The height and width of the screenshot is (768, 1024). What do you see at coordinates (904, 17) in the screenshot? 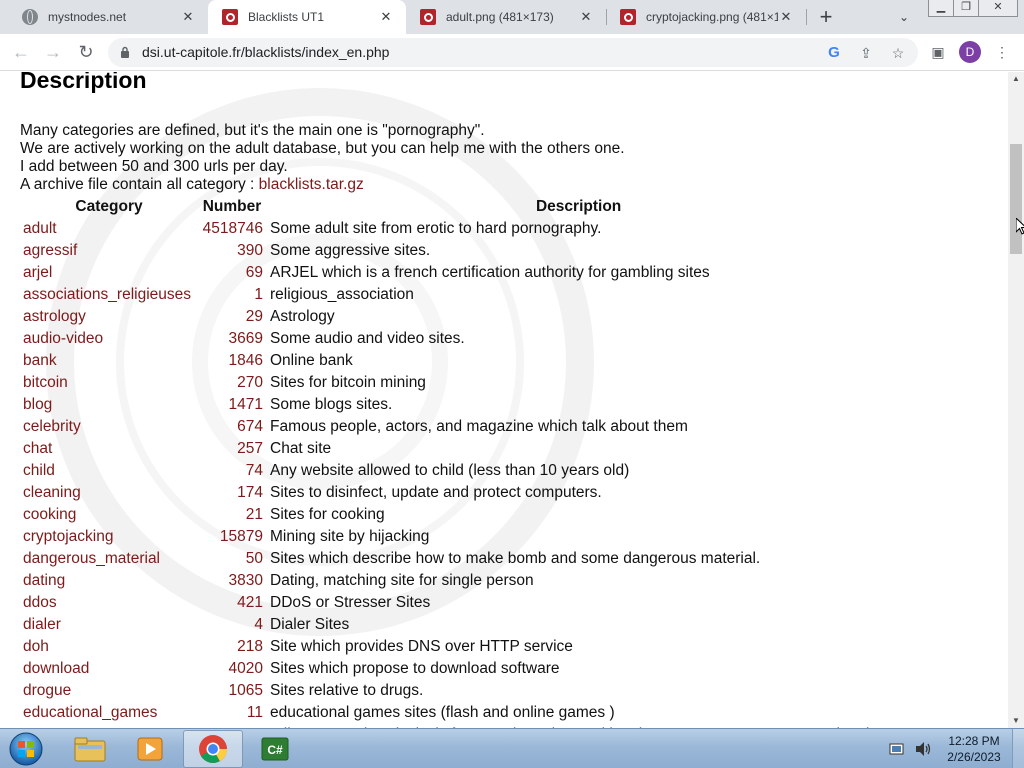
I see `tab-search-chevron-icon: ⌄` at bounding box center [904, 17].